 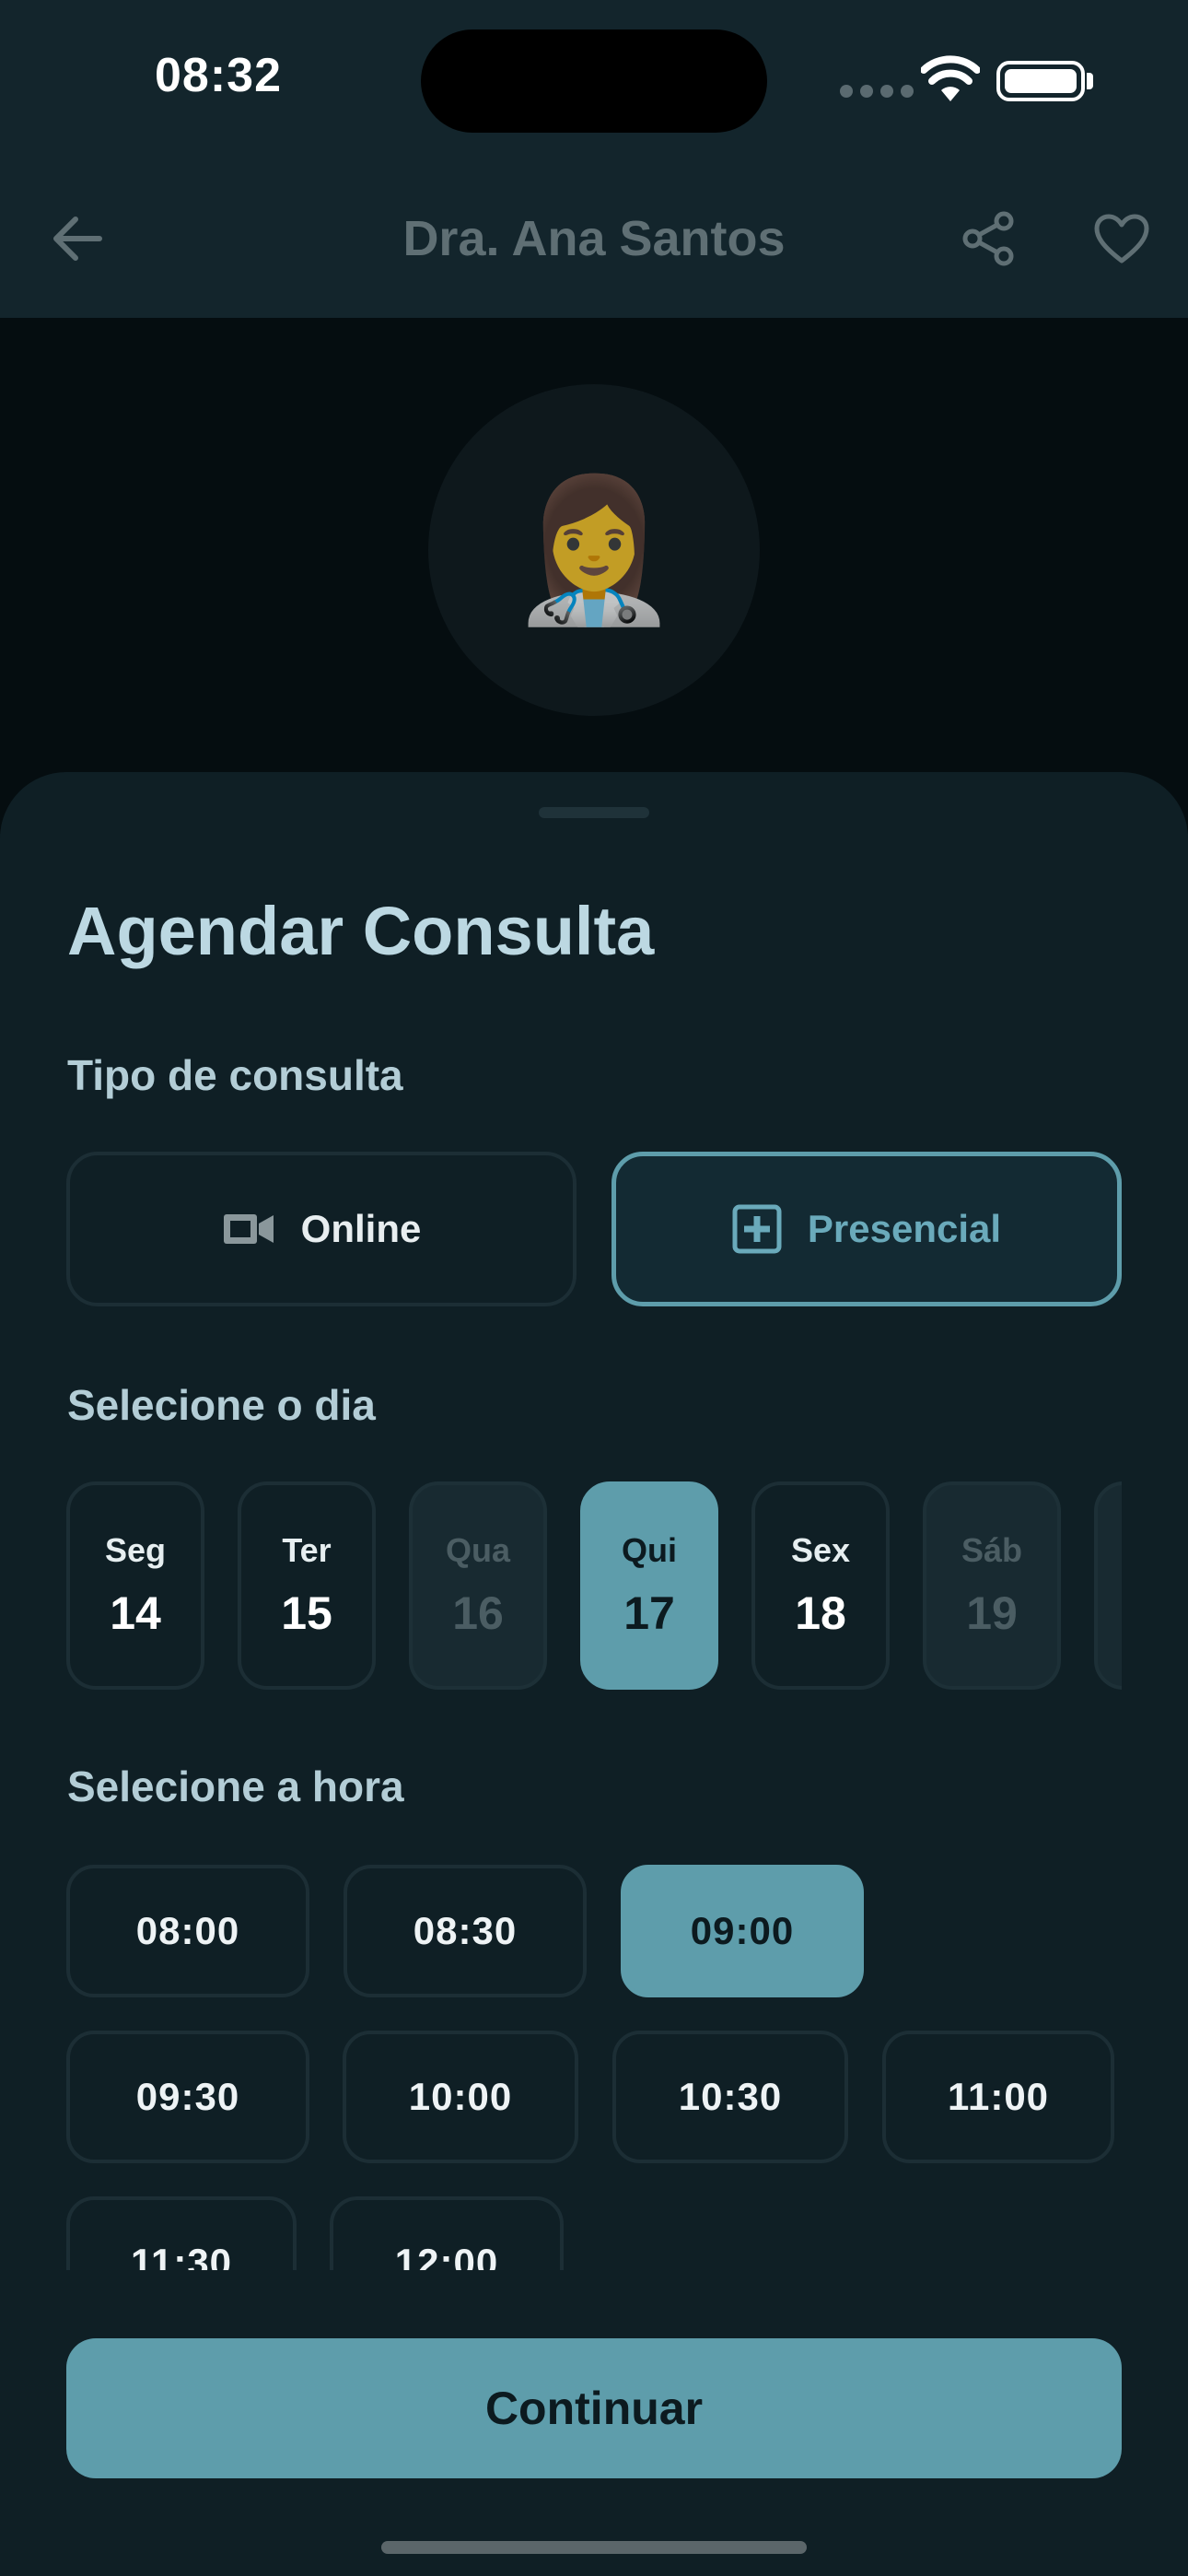 What do you see at coordinates (730, 2097) in the screenshot?
I see `time-slot: 10:30` at bounding box center [730, 2097].